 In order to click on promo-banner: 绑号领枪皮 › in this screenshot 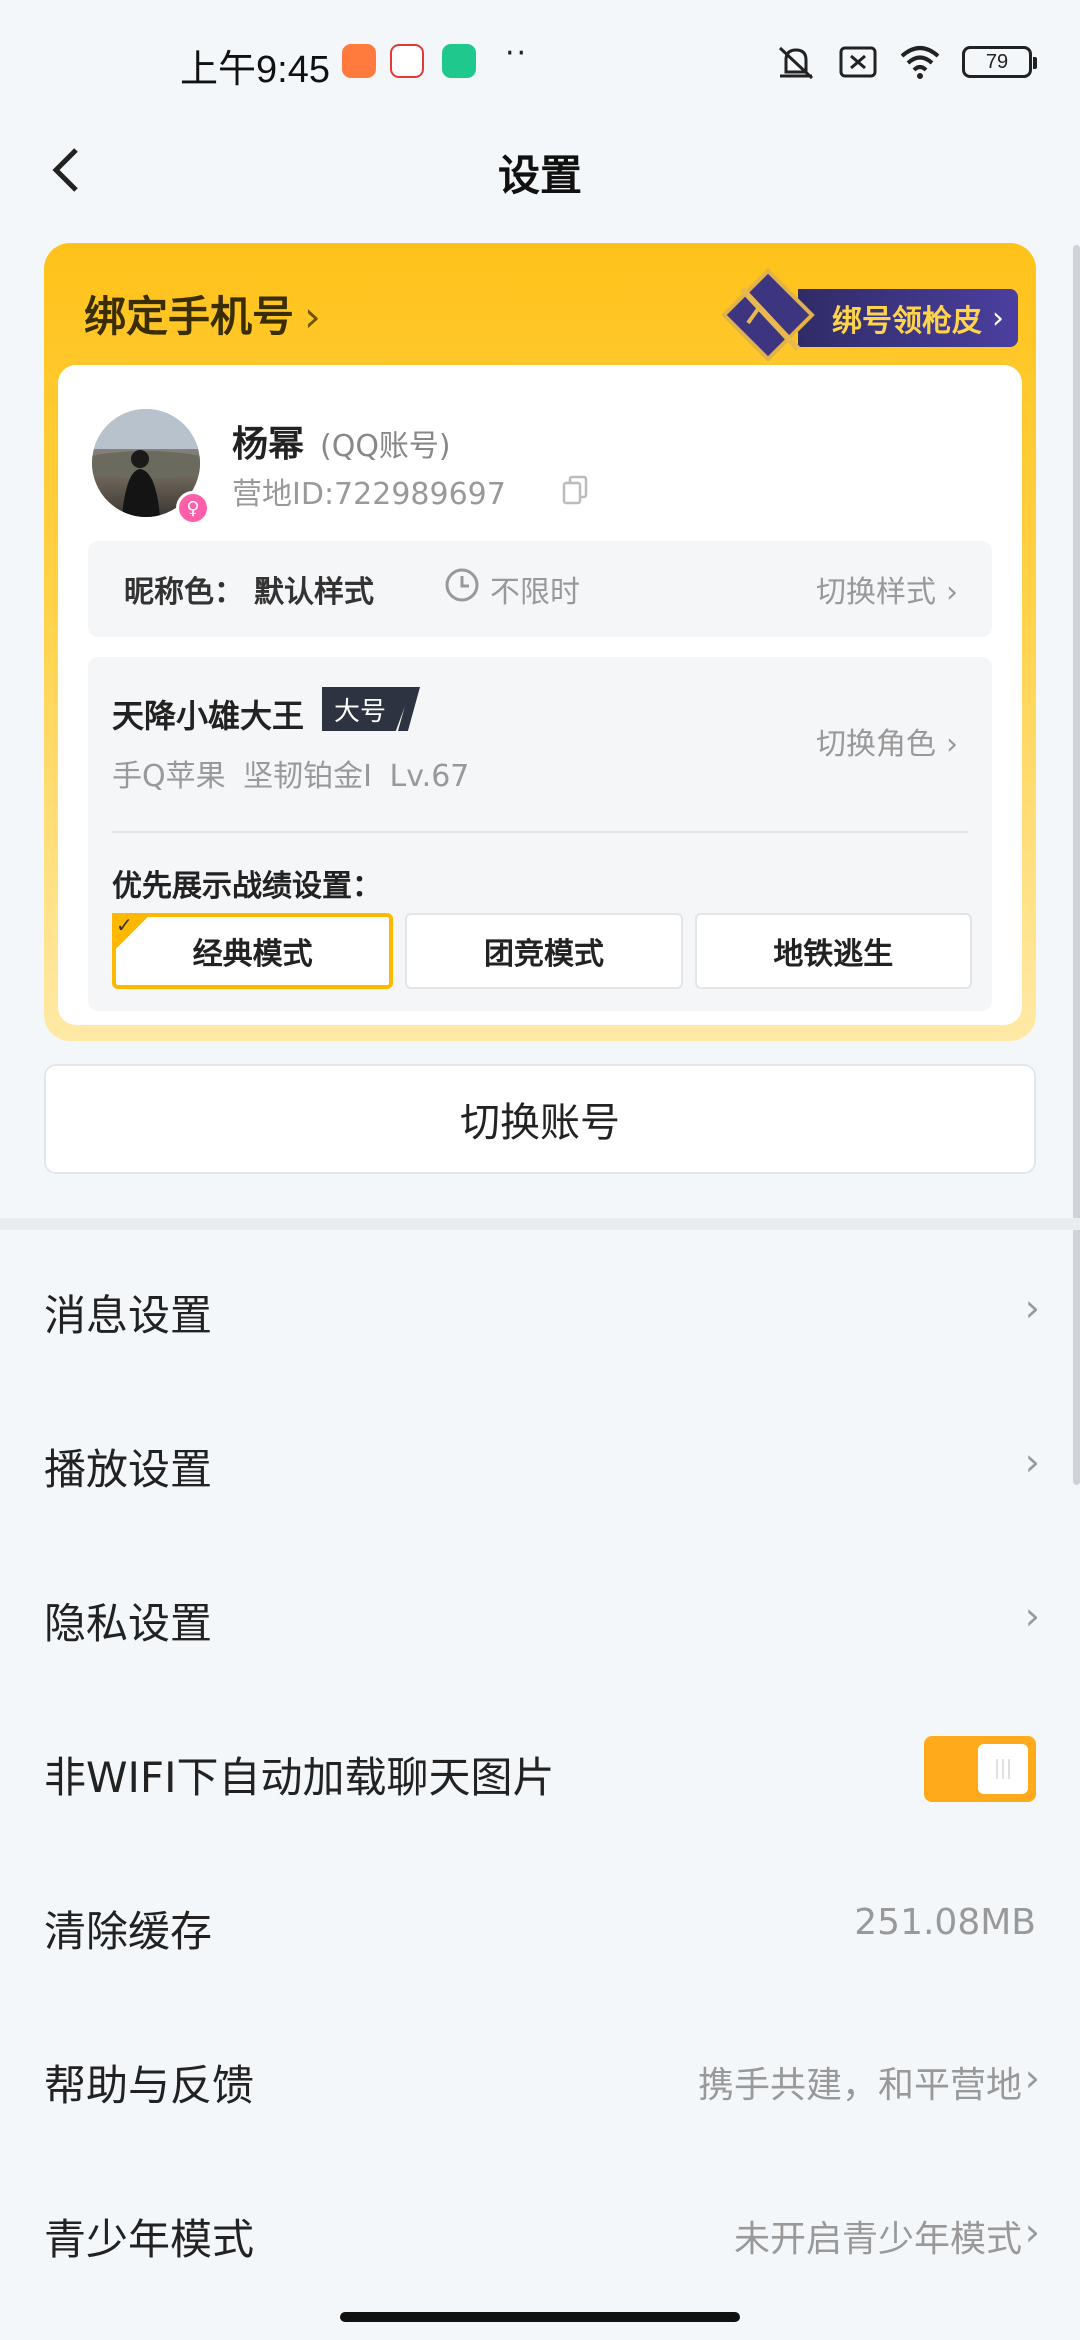, I will do `click(868, 311)`.